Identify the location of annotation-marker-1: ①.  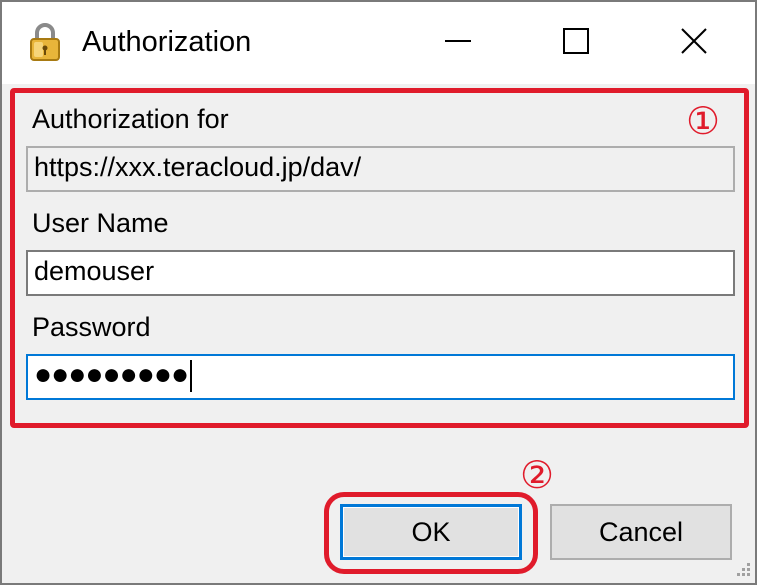
(703, 121).